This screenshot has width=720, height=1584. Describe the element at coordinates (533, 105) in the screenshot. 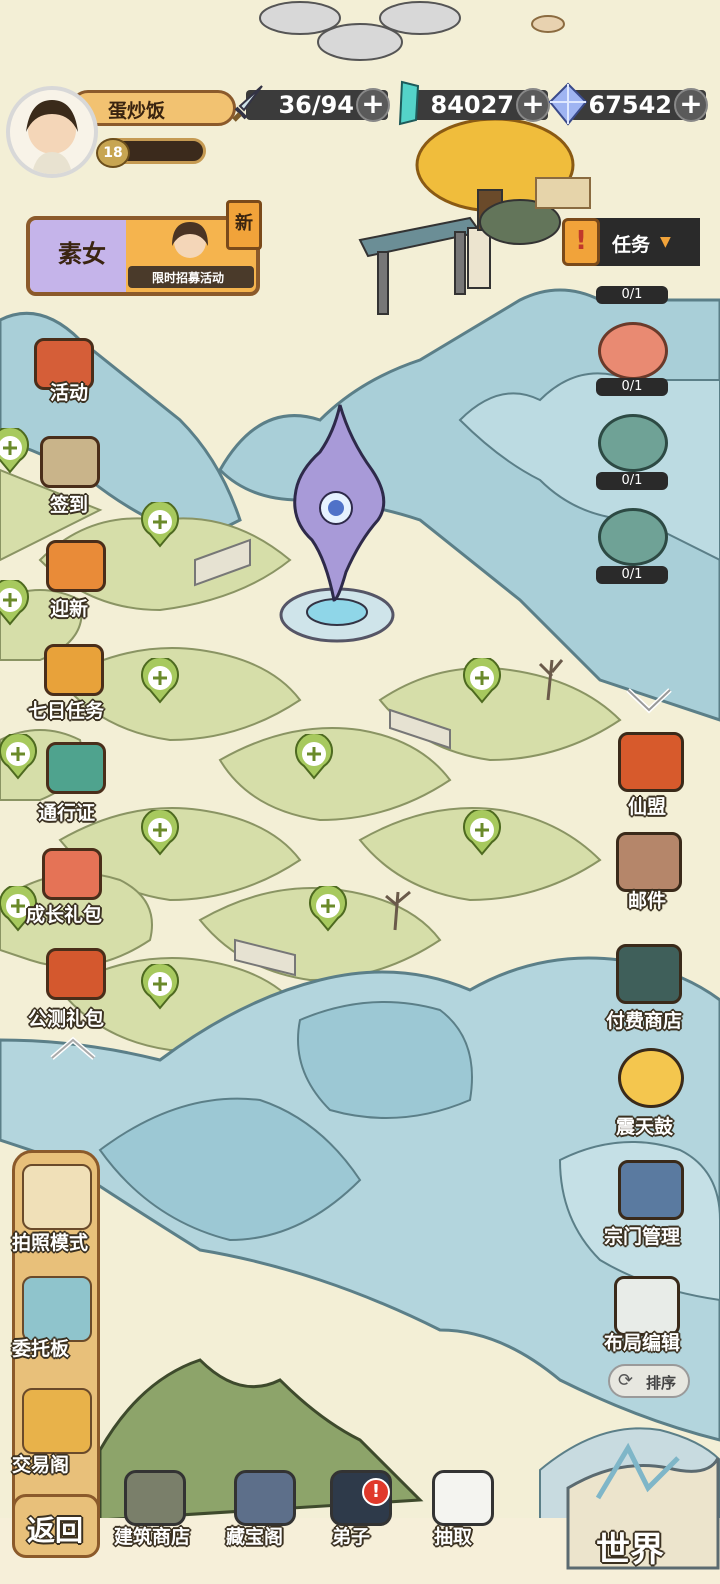

I see `jade-add-button: +` at that location.